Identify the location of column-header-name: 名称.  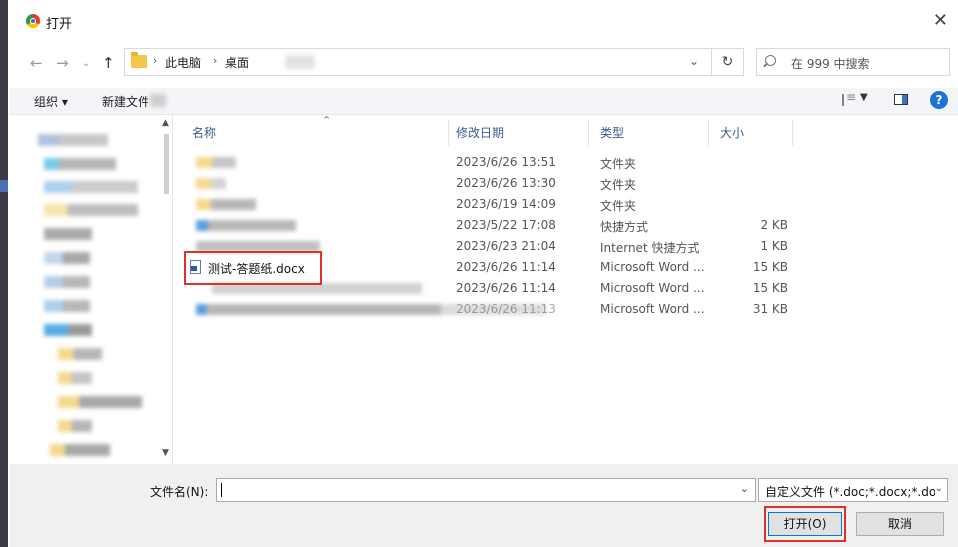
(204, 132).